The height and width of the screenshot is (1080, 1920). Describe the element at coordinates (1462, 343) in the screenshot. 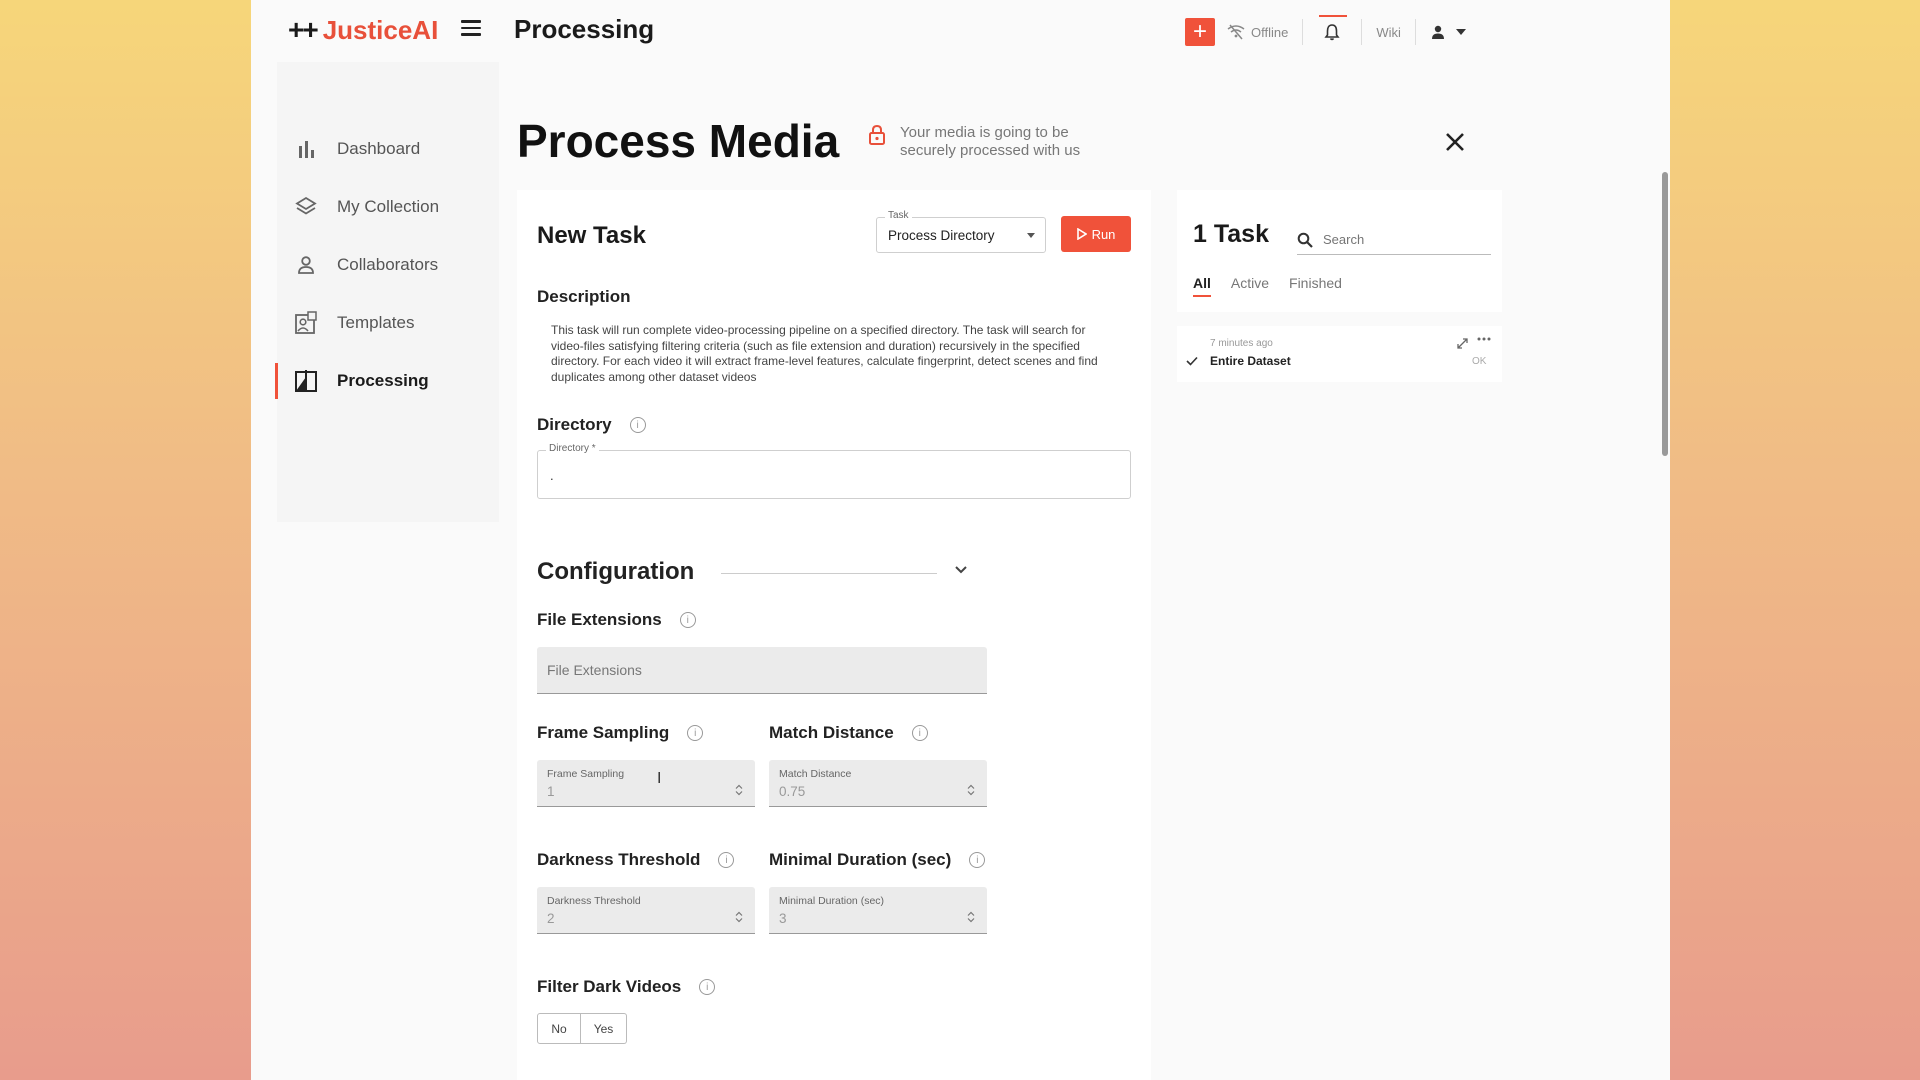

I see `expand-icon` at that location.